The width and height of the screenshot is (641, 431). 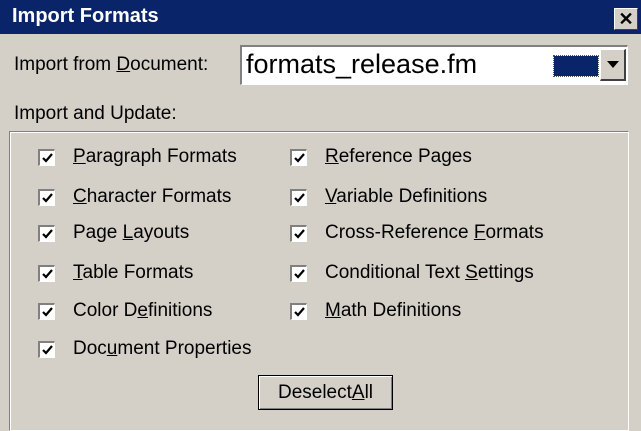 I want to click on option-label: Variable Definitions, so click(x=406, y=196).